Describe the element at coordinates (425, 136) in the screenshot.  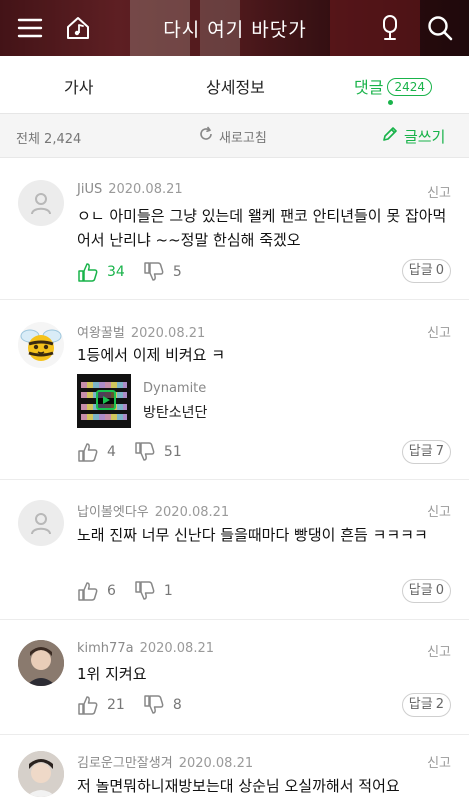
I see `write-label: 글쓰기` at that location.